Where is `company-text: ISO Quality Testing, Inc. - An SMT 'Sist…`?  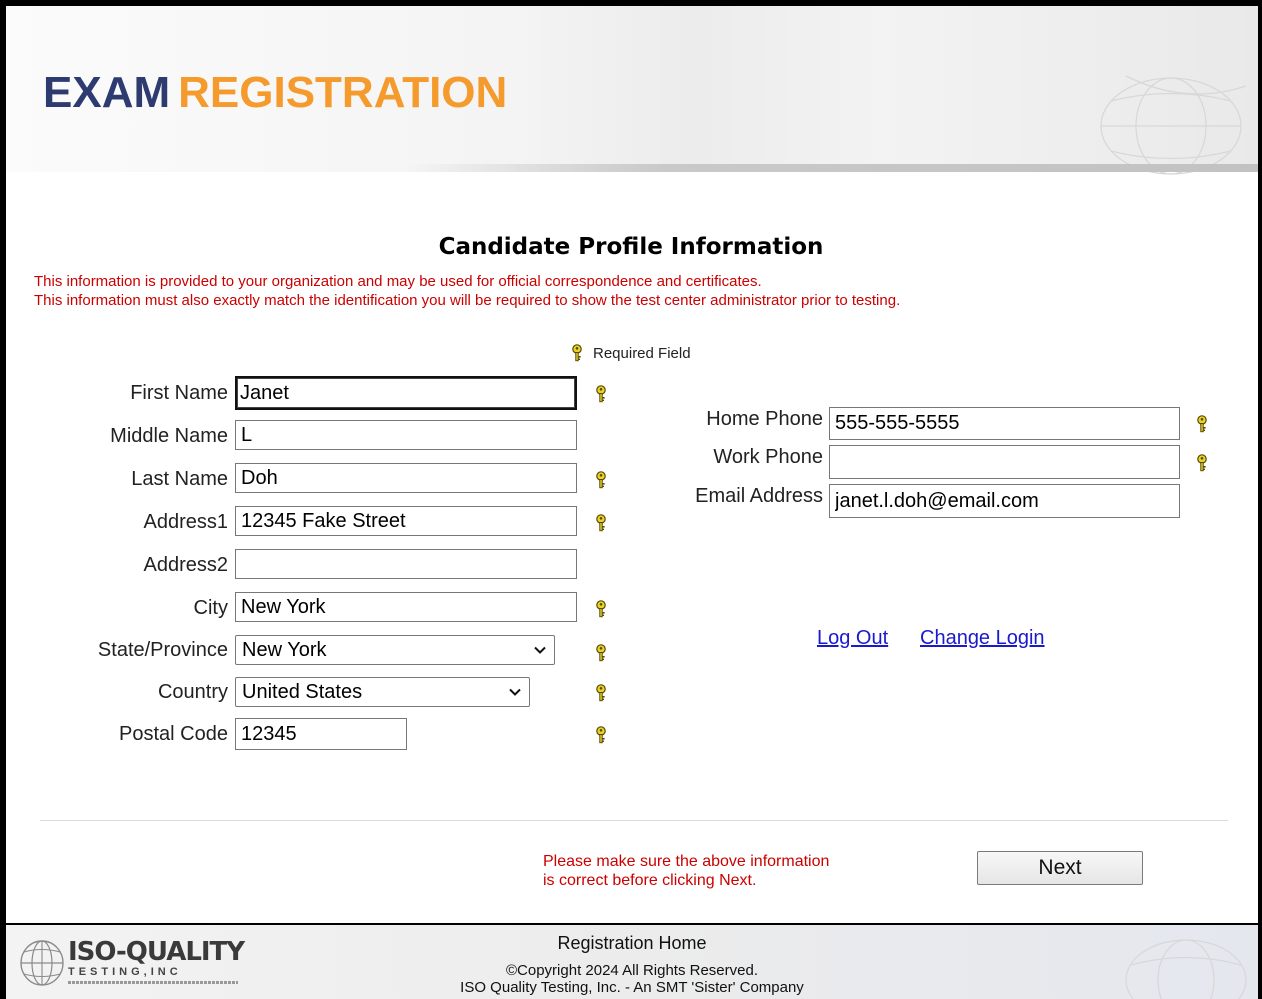
company-text: ISO Quality Testing, Inc. - An SMT 'Sist… is located at coordinates (632, 987).